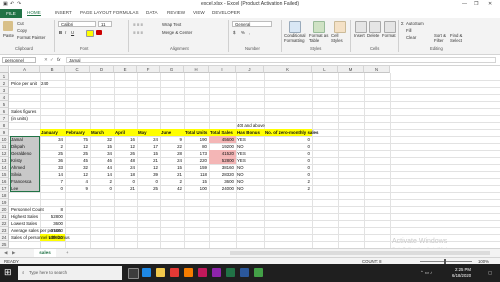 The height and width of the screenshot is (282, 500). Describe the element at coordinates (4, 104) in the screenshot. I see `row-header: 5` at that location.